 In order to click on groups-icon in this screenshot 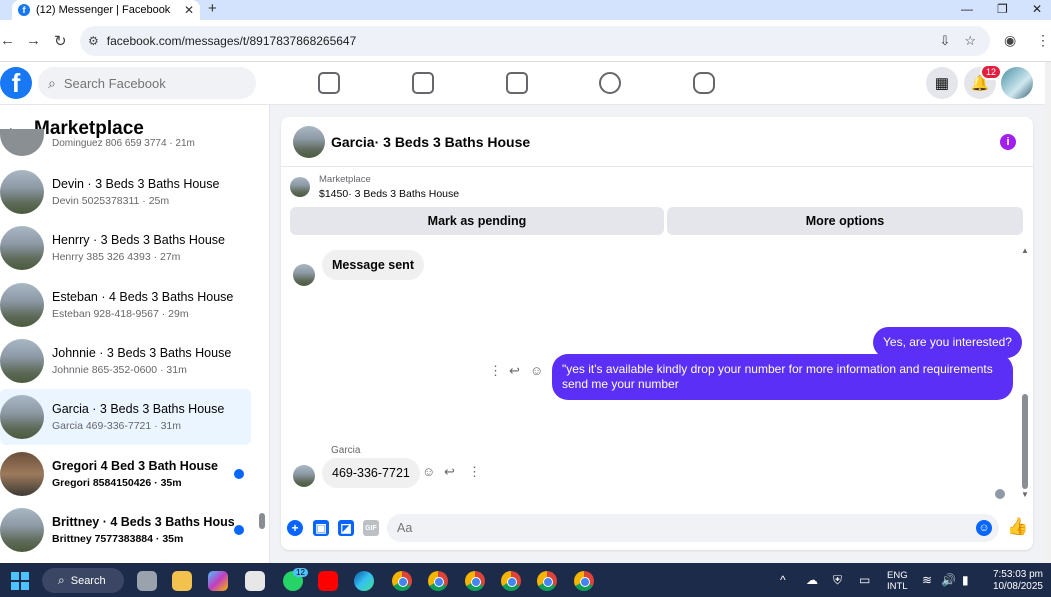, I will do `click(610, 83)`.